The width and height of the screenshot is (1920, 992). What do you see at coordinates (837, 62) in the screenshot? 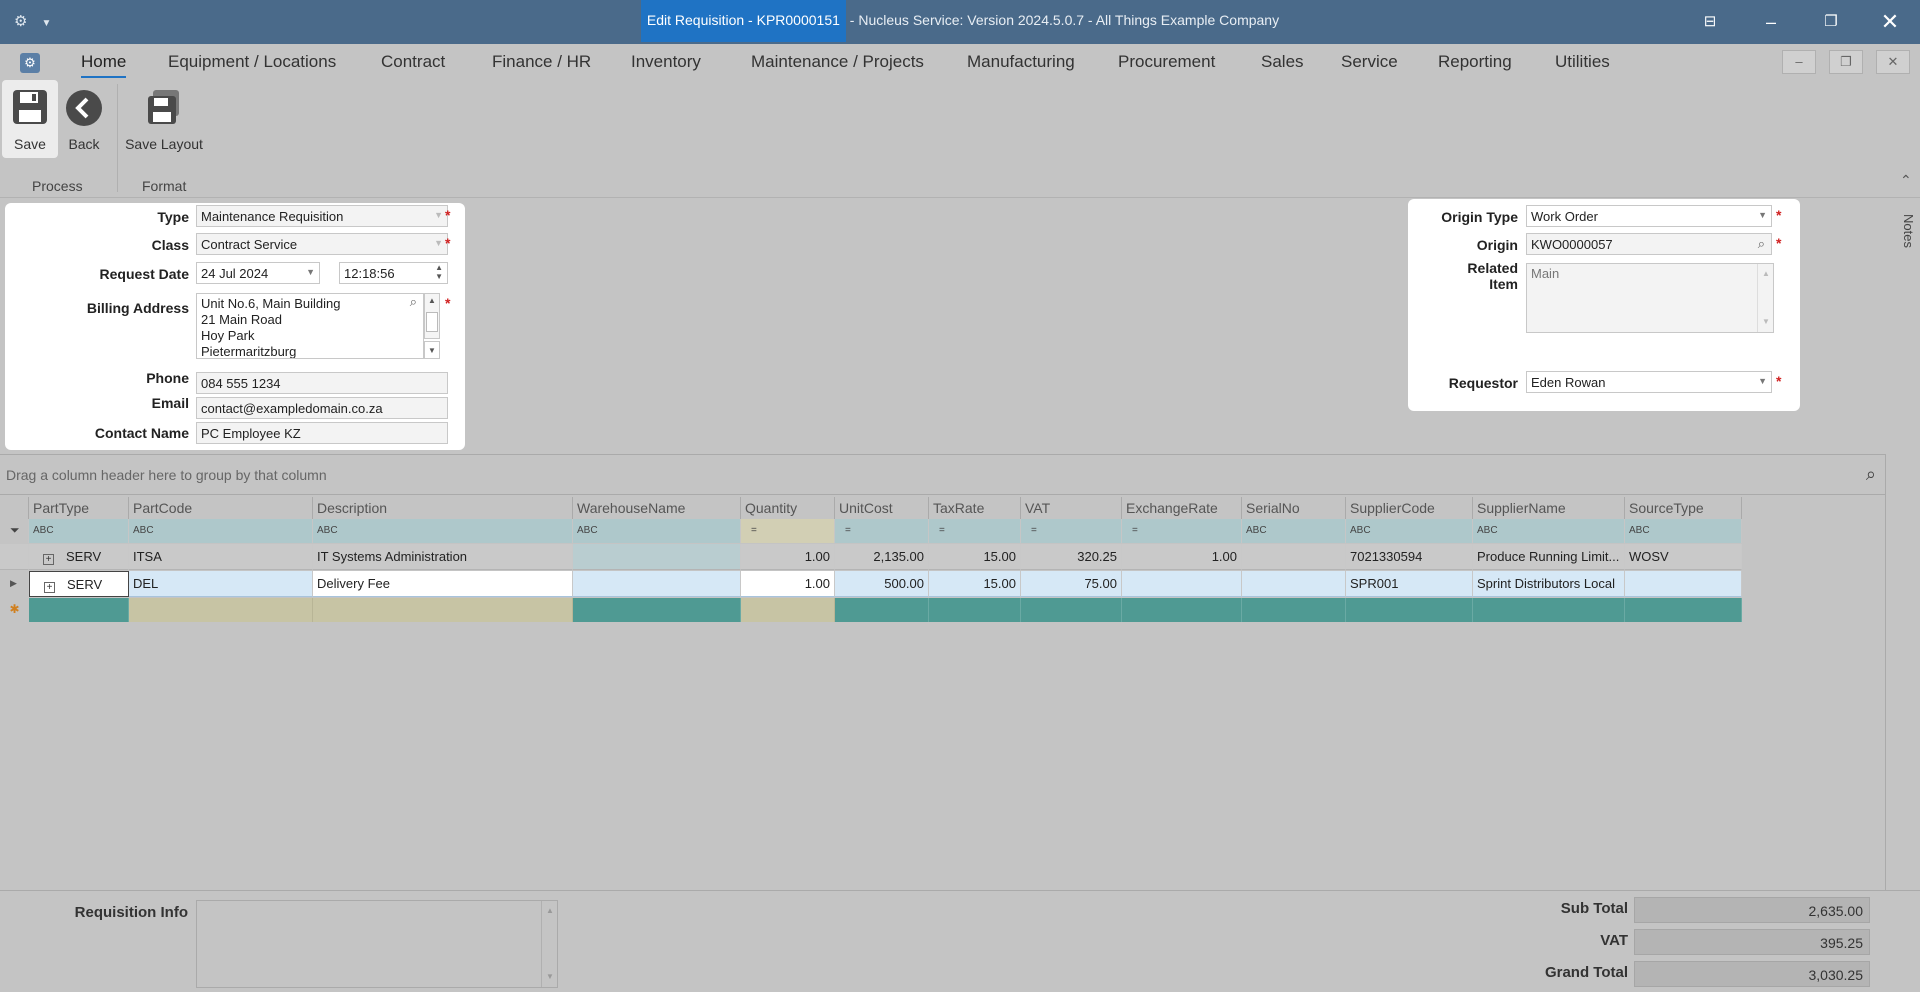
I see `menu-maintenance-projects: Maintenance / Projects` at bounding box center [837, 62].